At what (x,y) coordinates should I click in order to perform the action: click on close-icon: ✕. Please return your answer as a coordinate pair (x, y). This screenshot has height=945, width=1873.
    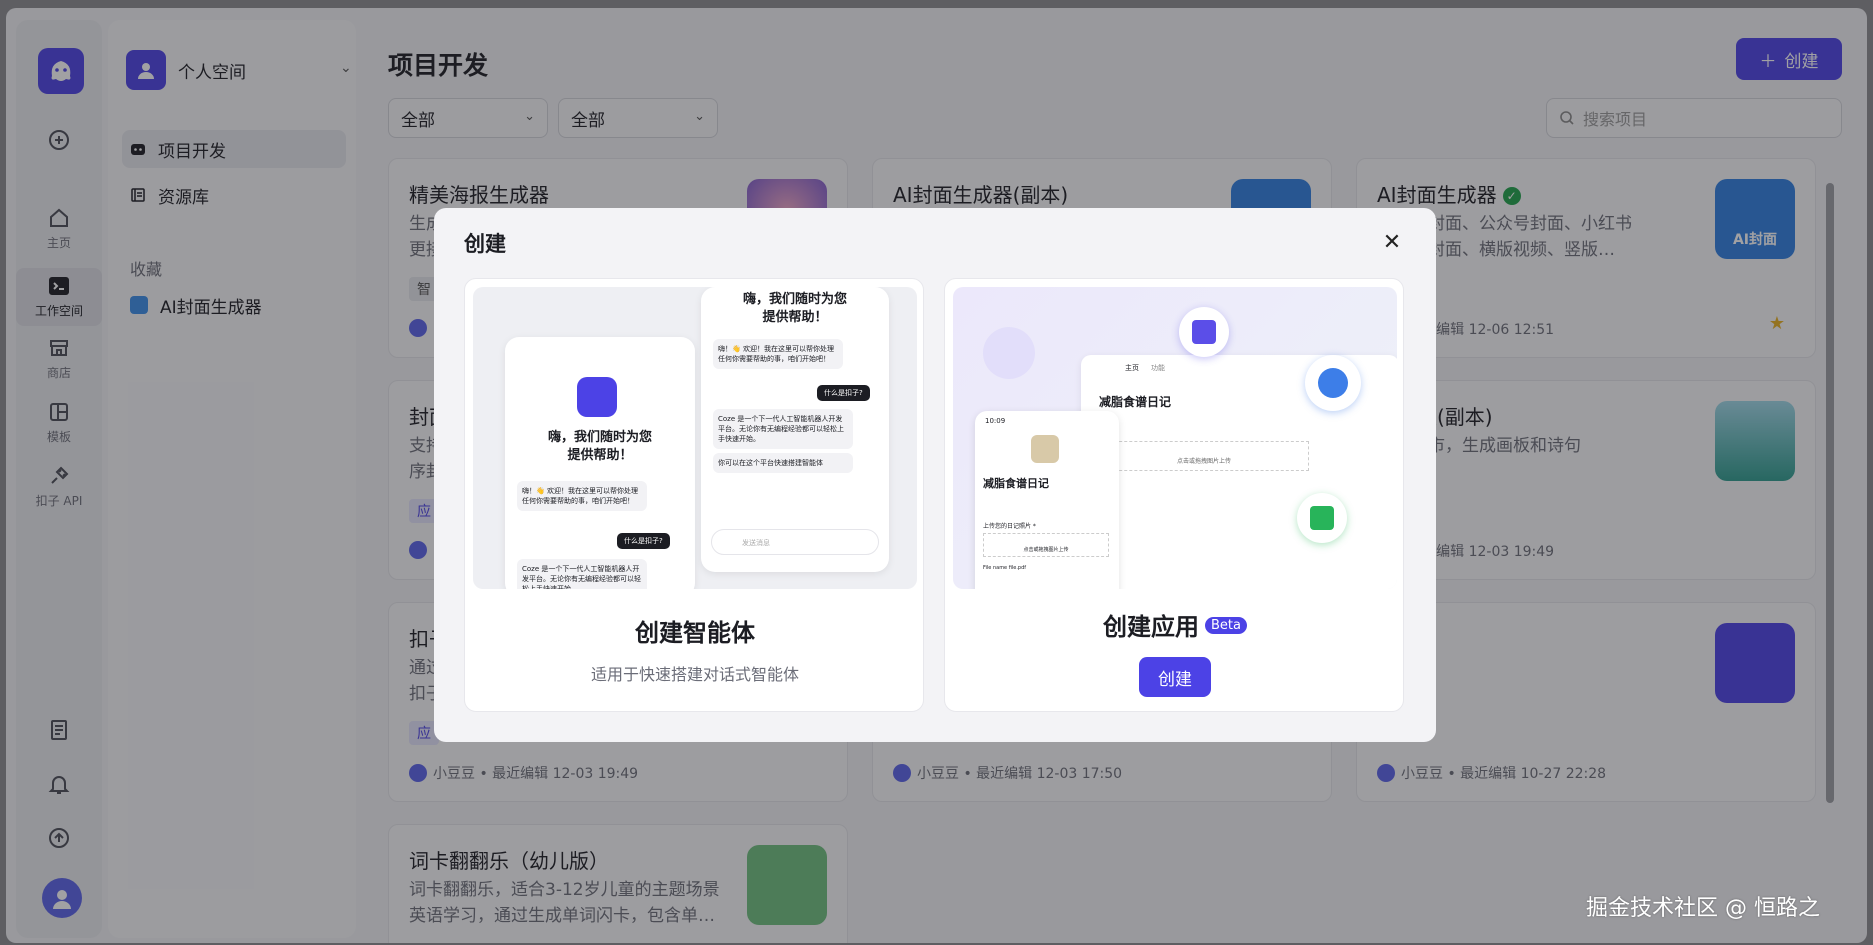
    Looking at the image, I should click on (1392, 242).